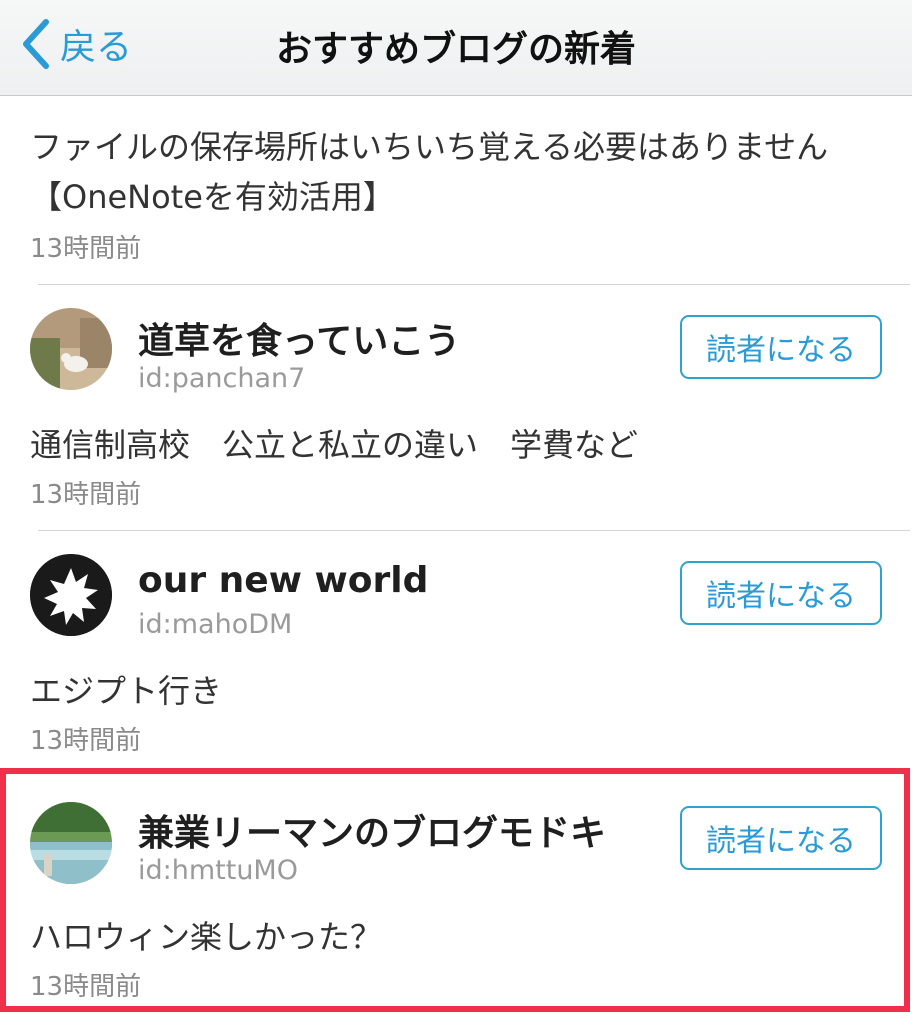 The height and width of the screenshot is (1024, 912). What do you see at coordinates (460, 172) in the screenshot?
I see `entry-title-link: ファイルの保存場所はいちいち覚える必要はありません【OneNoteを有効活用】` at bounding box center [460, 172].